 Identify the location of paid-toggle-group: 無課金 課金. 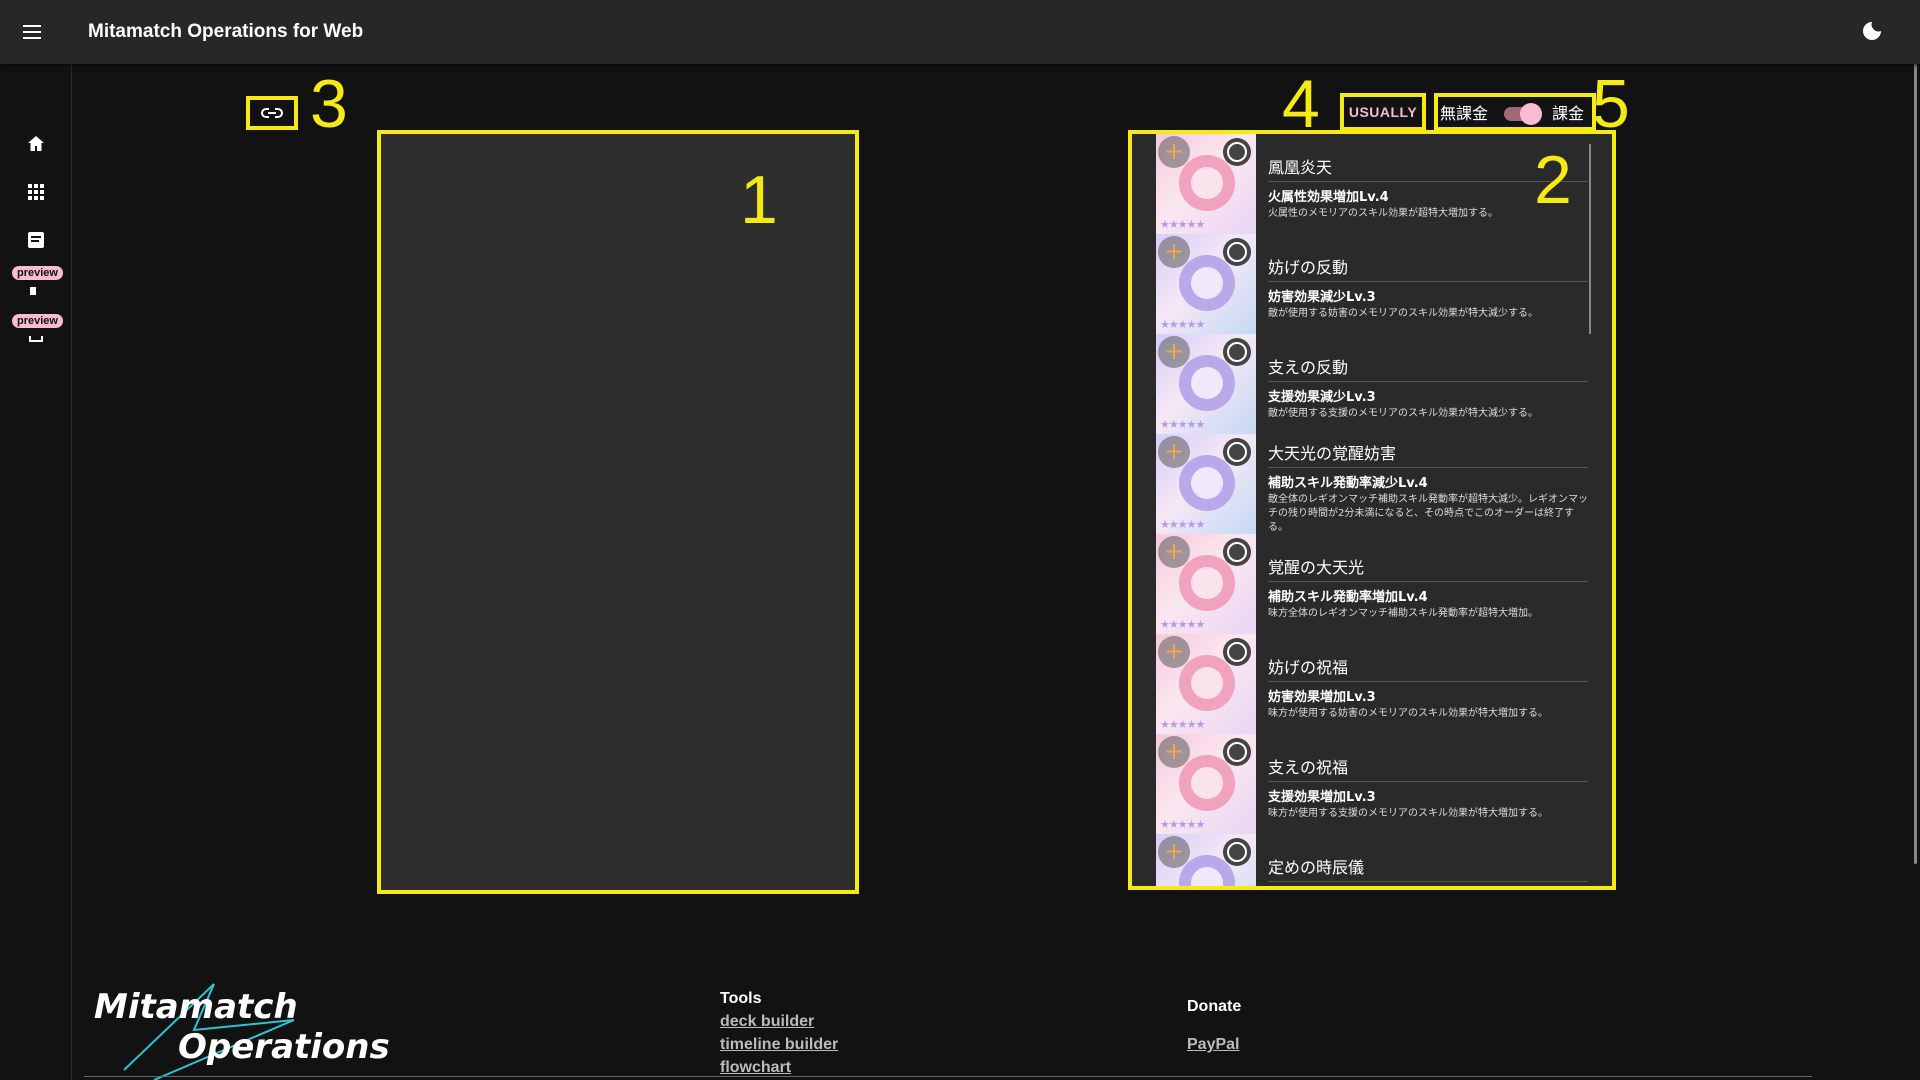
(1515, 112).